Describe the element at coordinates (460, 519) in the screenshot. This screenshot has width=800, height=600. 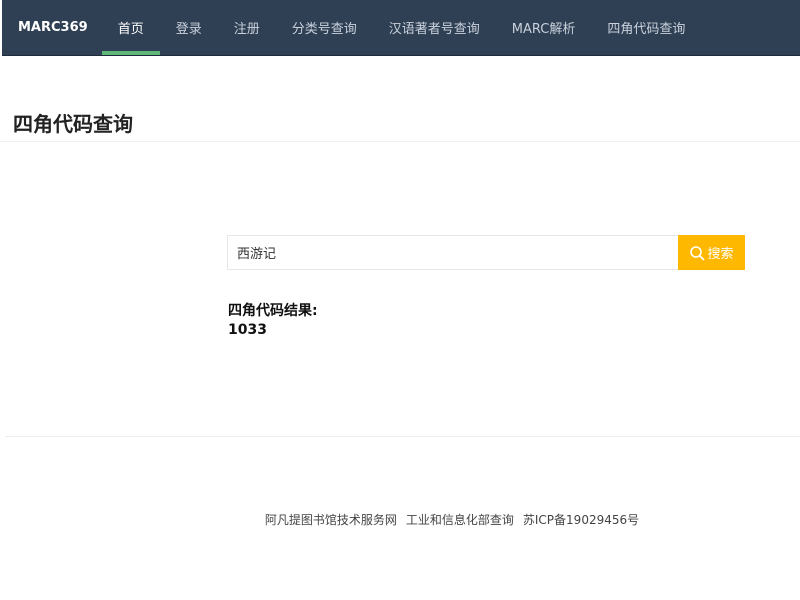
I see `footer-link-miit-query: 工业和信息化部查询` at that location.